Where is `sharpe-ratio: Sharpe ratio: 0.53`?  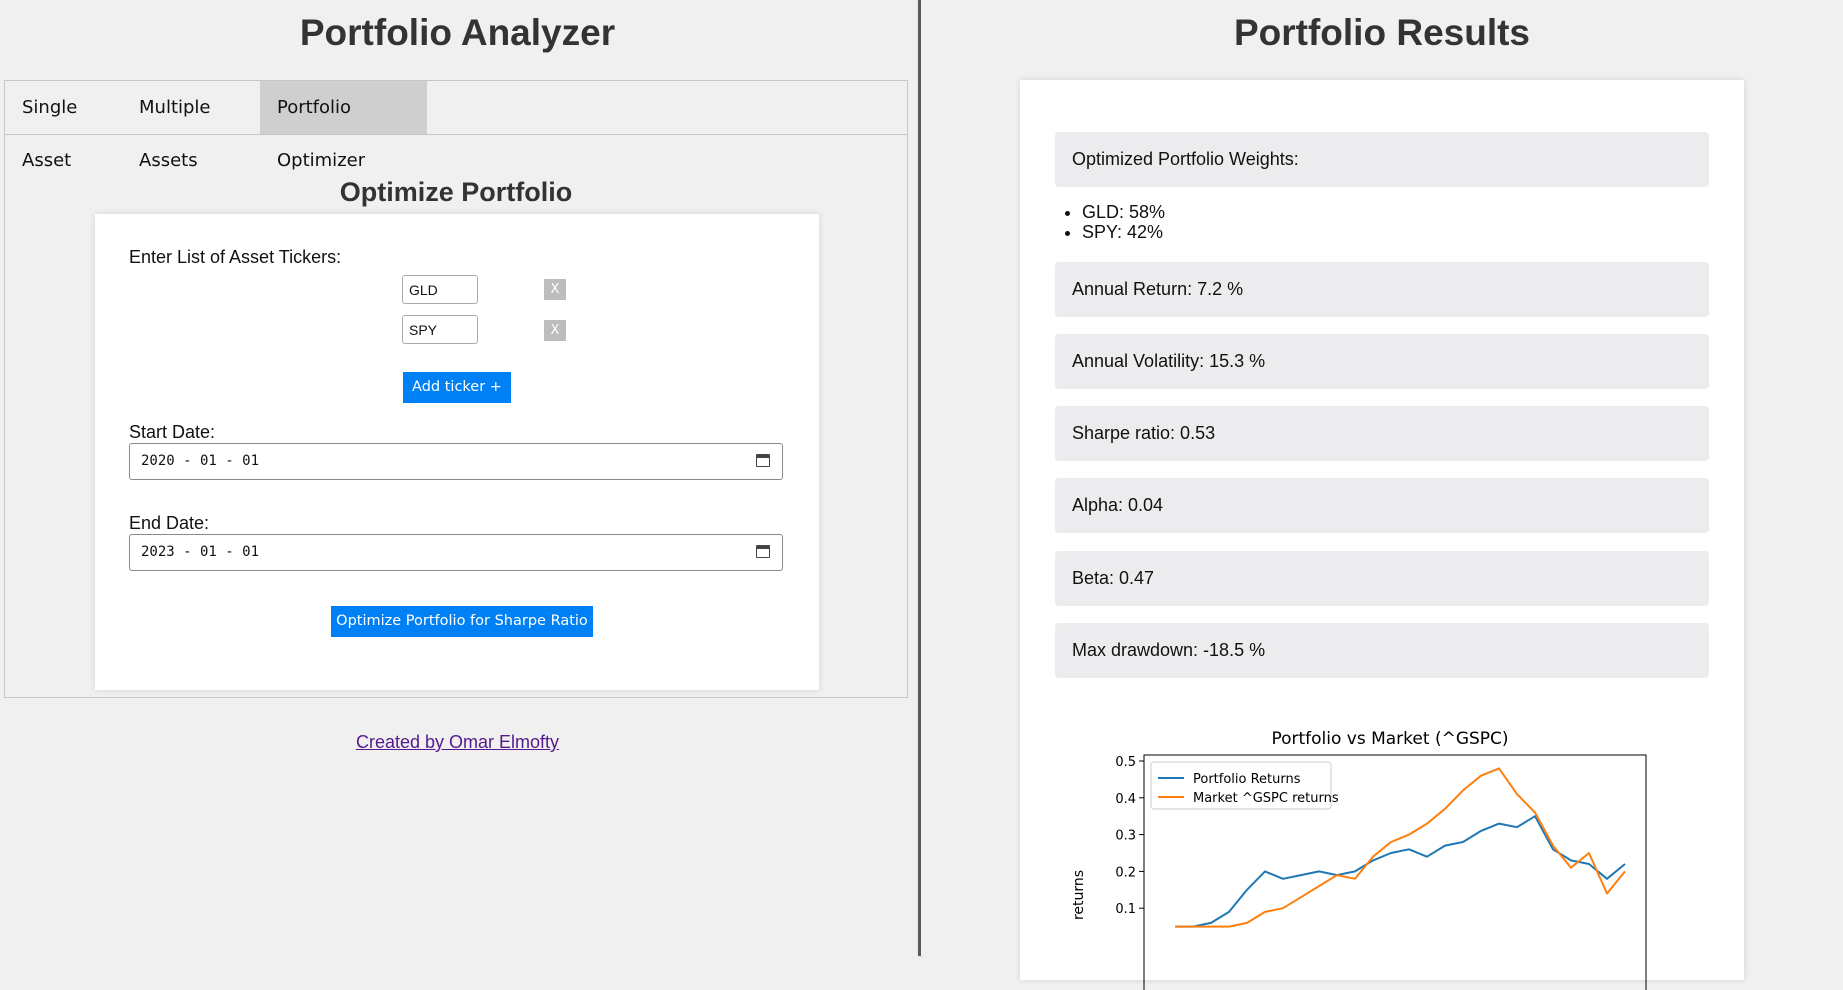
sharpe-ratio: Sharpe ratio: 0.53 is located at coordinates (1382, 433).